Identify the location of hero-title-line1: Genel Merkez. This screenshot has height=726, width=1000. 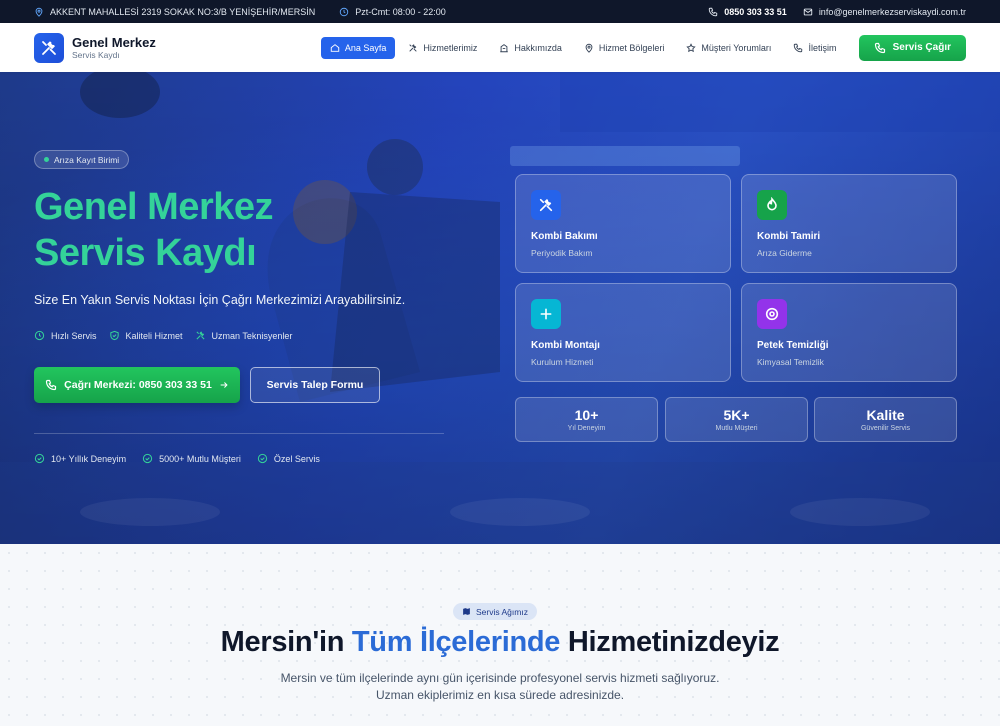
(154, 207).